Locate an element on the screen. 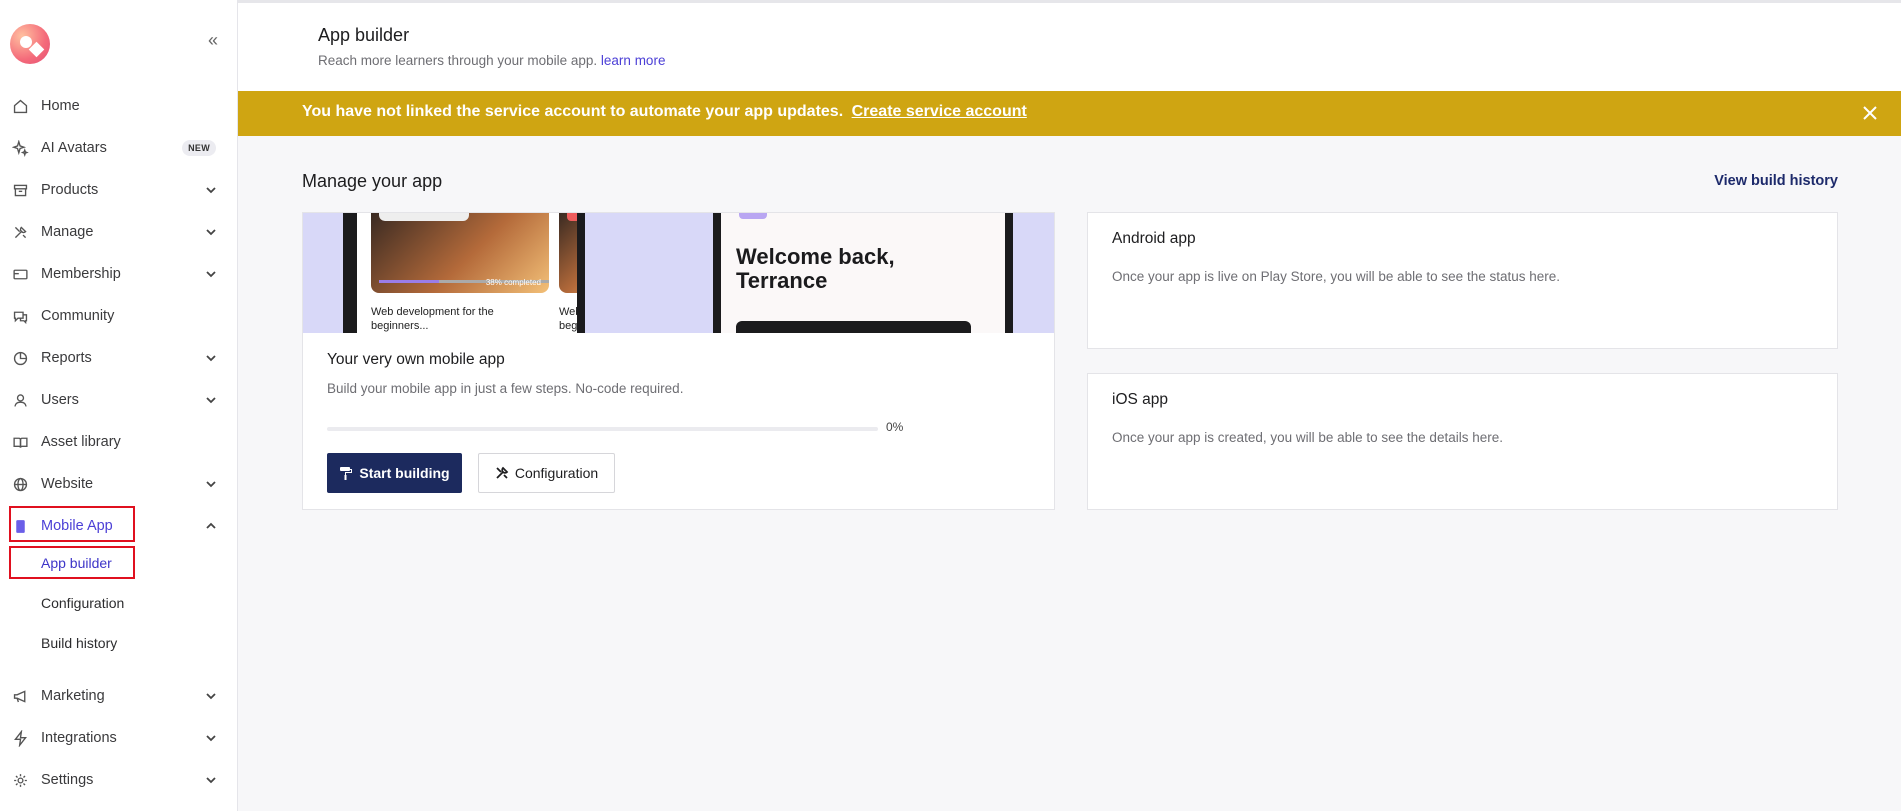  new-badge: NEW is located at coordinates (199, 148).